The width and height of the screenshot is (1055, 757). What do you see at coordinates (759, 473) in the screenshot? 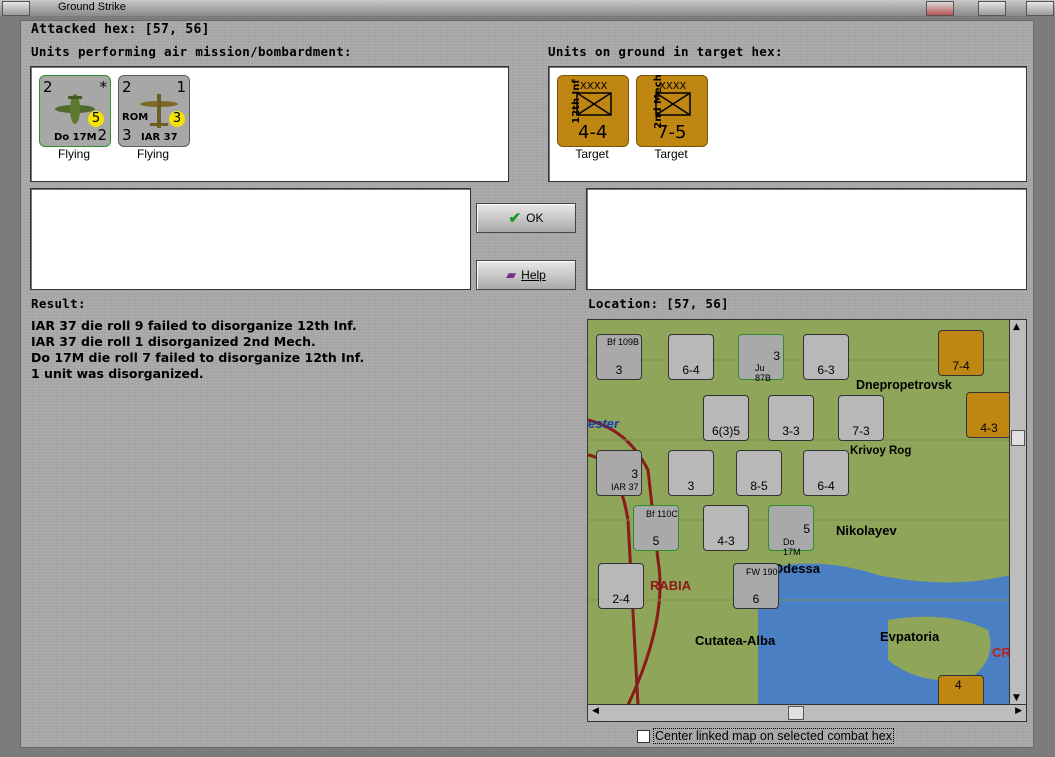
I see `map-counter: 8-5` at bounding box center [759, 473].